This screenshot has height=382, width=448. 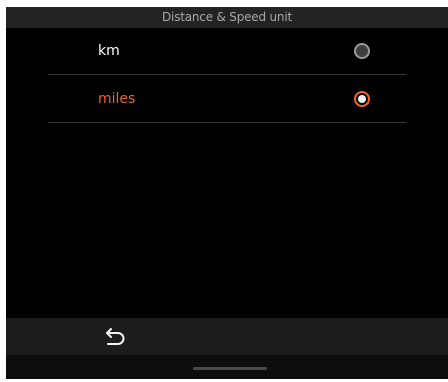 What do you see at coordinates (362, 51) in the screenshot?
I see `km-radio-button` at bounding box center [362, 51].